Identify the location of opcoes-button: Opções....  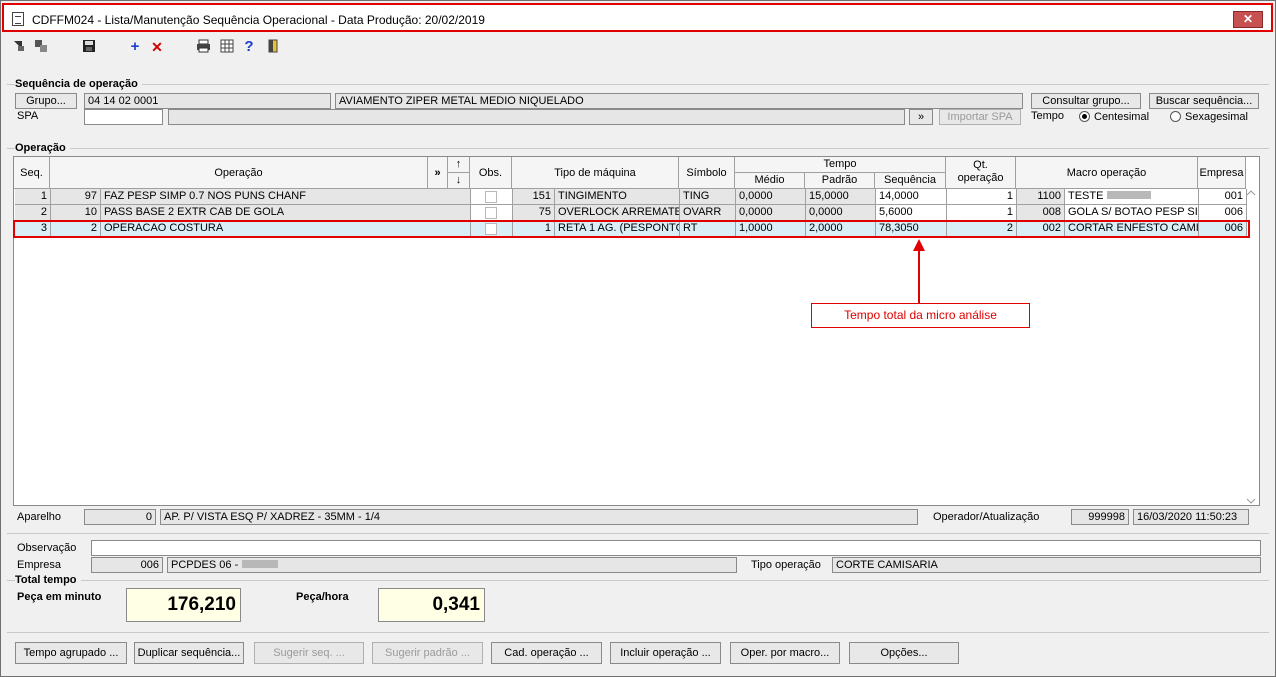
(904, 653).